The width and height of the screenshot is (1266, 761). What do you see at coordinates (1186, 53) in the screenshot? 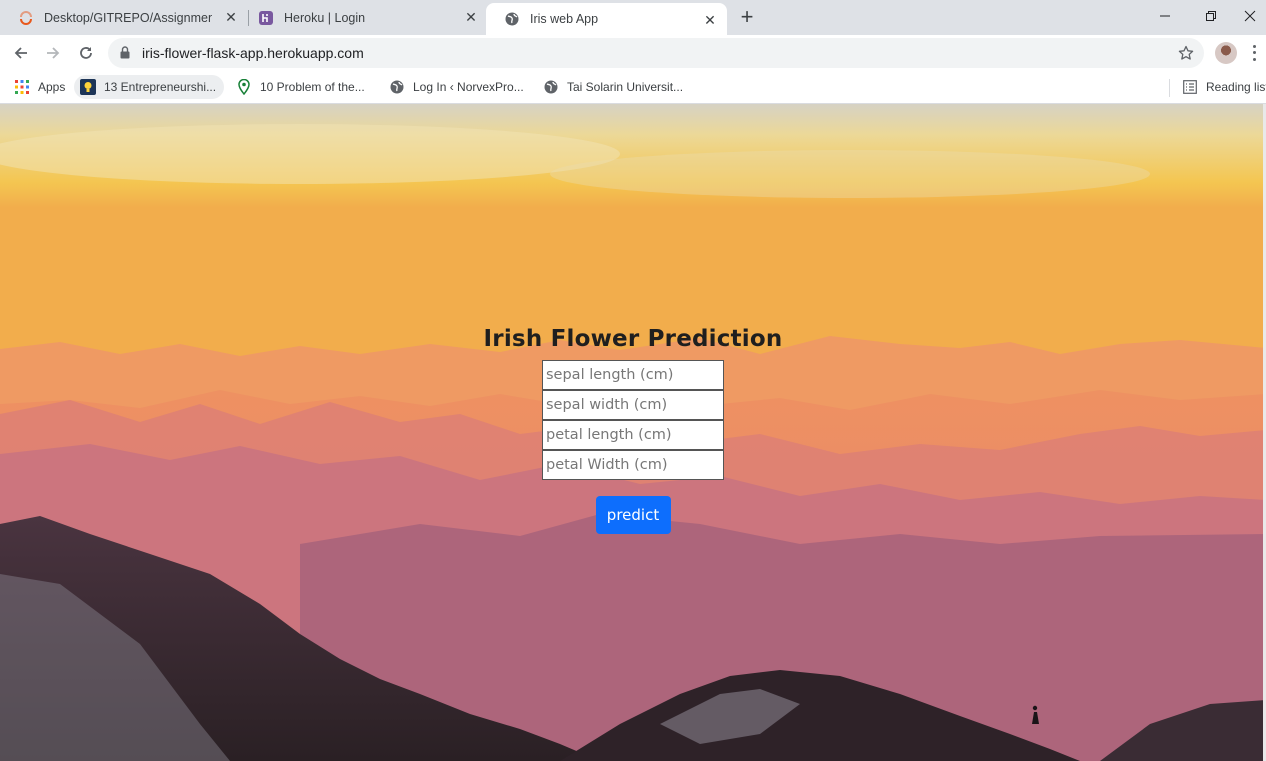
I see `bookmark-star-icon` at bounding box center [1186, 53].